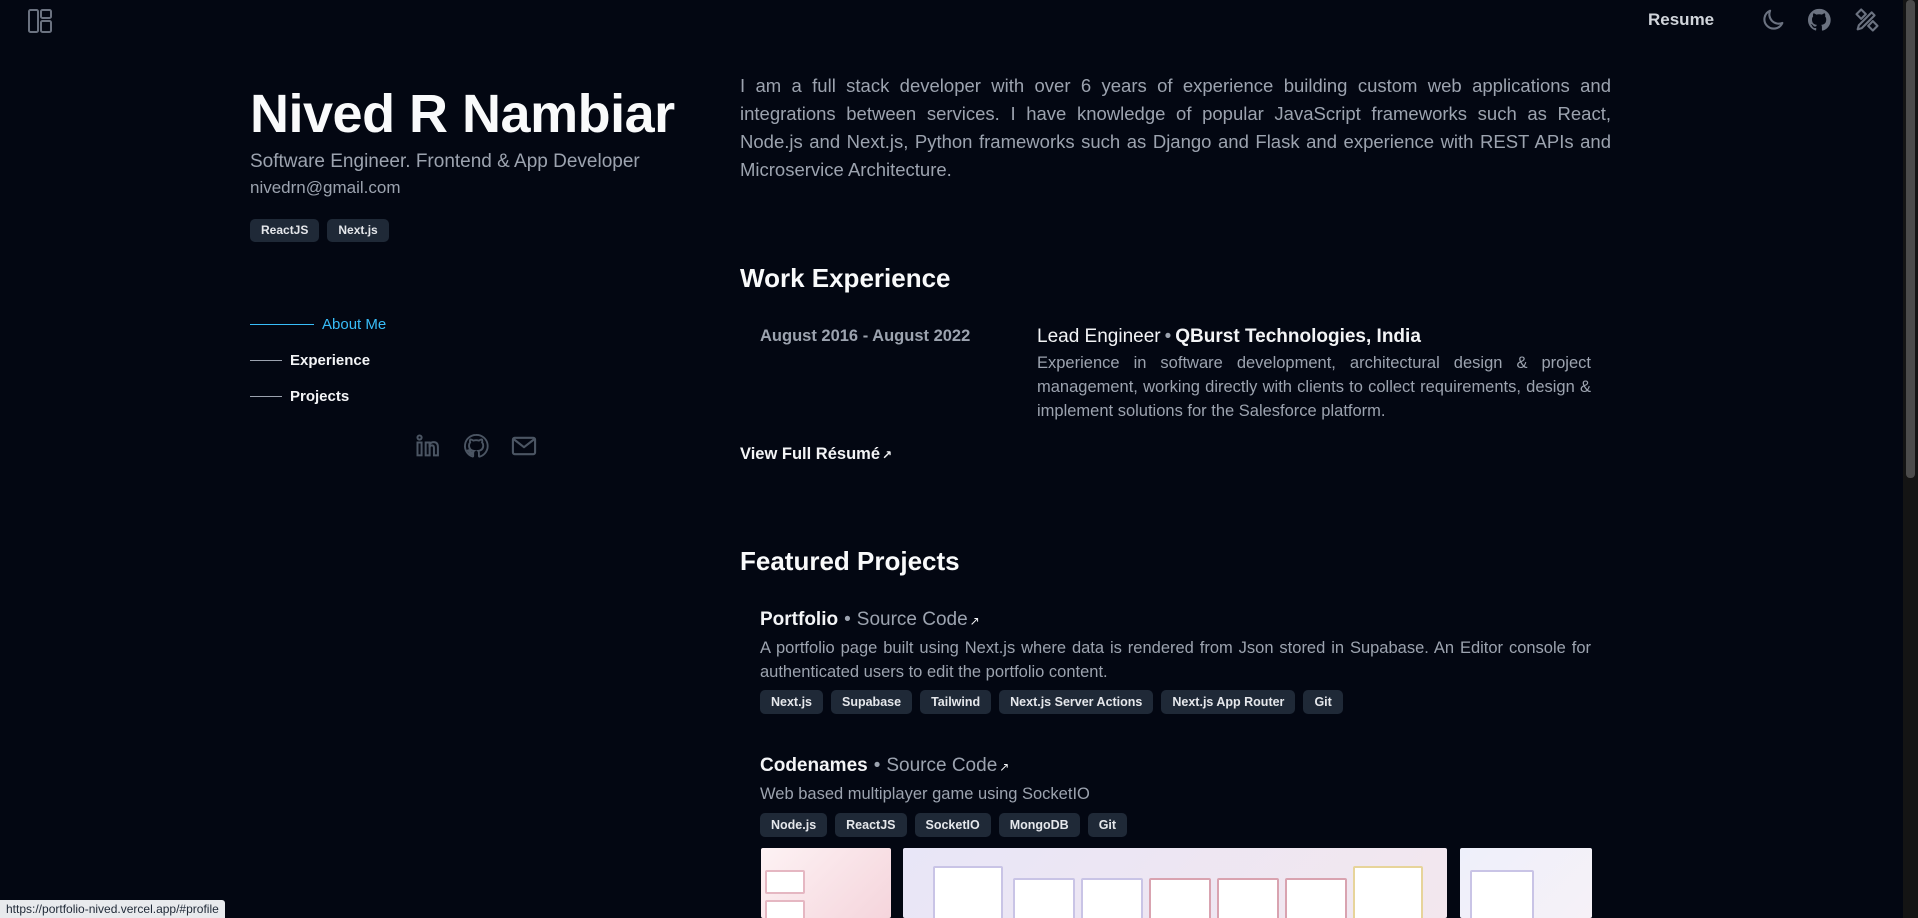 This screenshot has width=1918, height=918. I want to click on mail-icon, so click(524, 446).